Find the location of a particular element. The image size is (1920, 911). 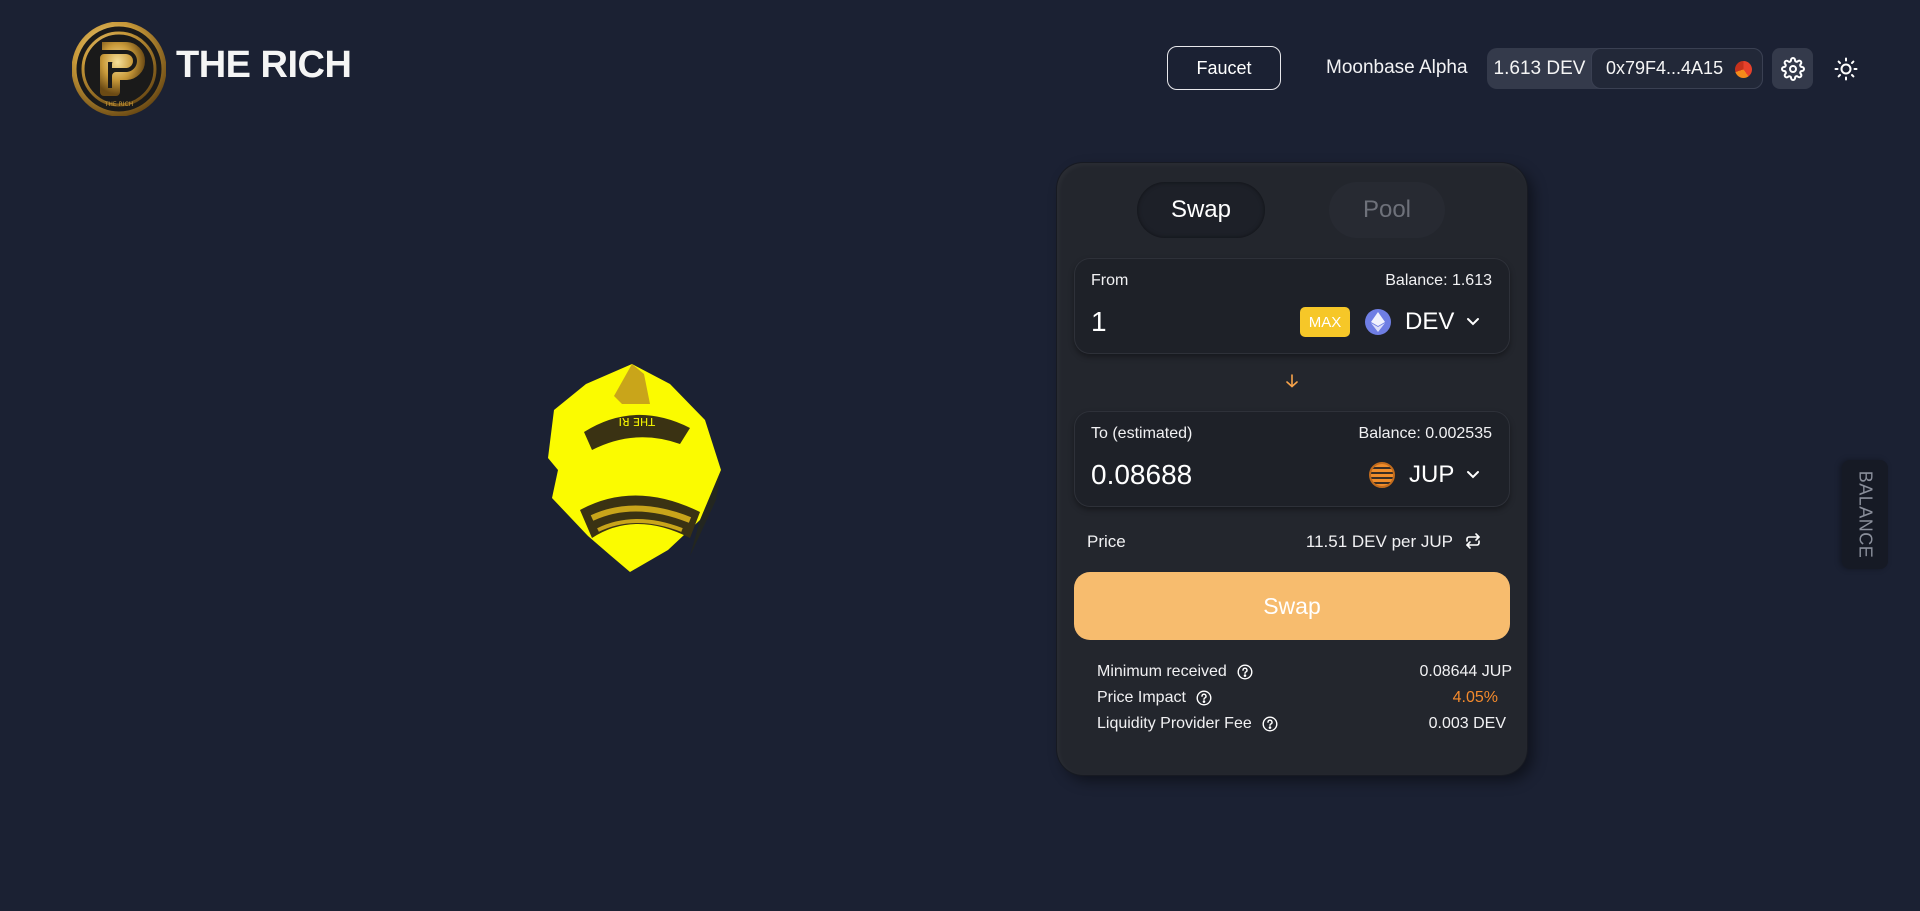

from-balance: Balance: 1.613 is located at coordinates (1438, 280).